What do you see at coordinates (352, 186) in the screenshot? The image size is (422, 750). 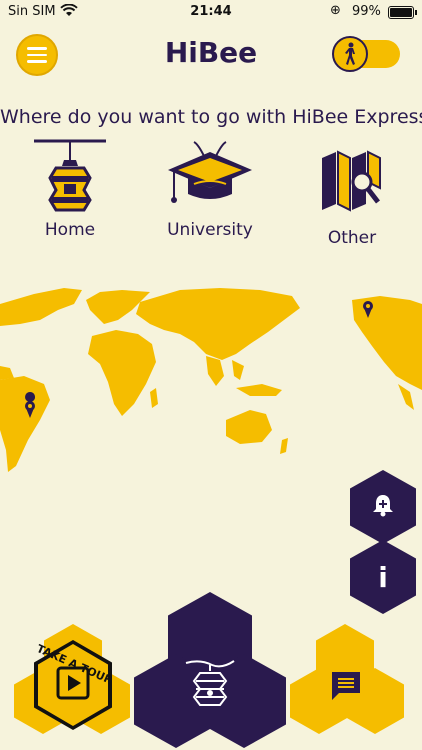 I see `map-search-icon` at bounding box center [352, 186].